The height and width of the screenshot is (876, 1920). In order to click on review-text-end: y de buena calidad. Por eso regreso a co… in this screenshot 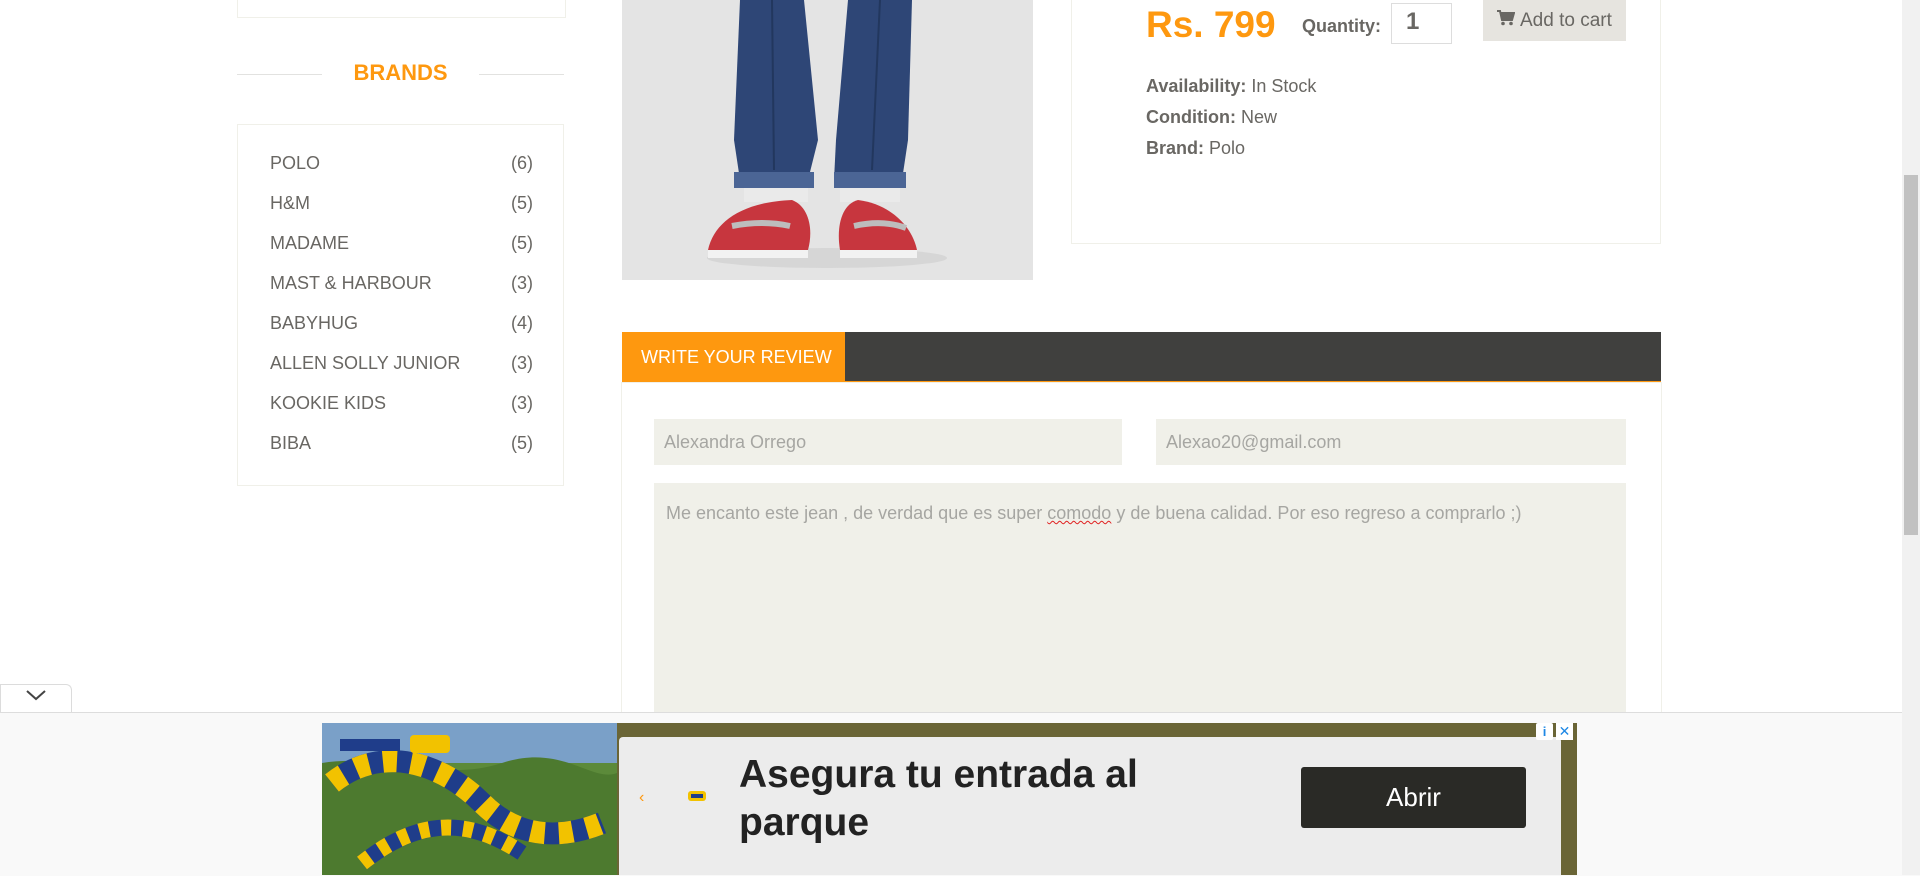, I will do `click(1316, 513)`.